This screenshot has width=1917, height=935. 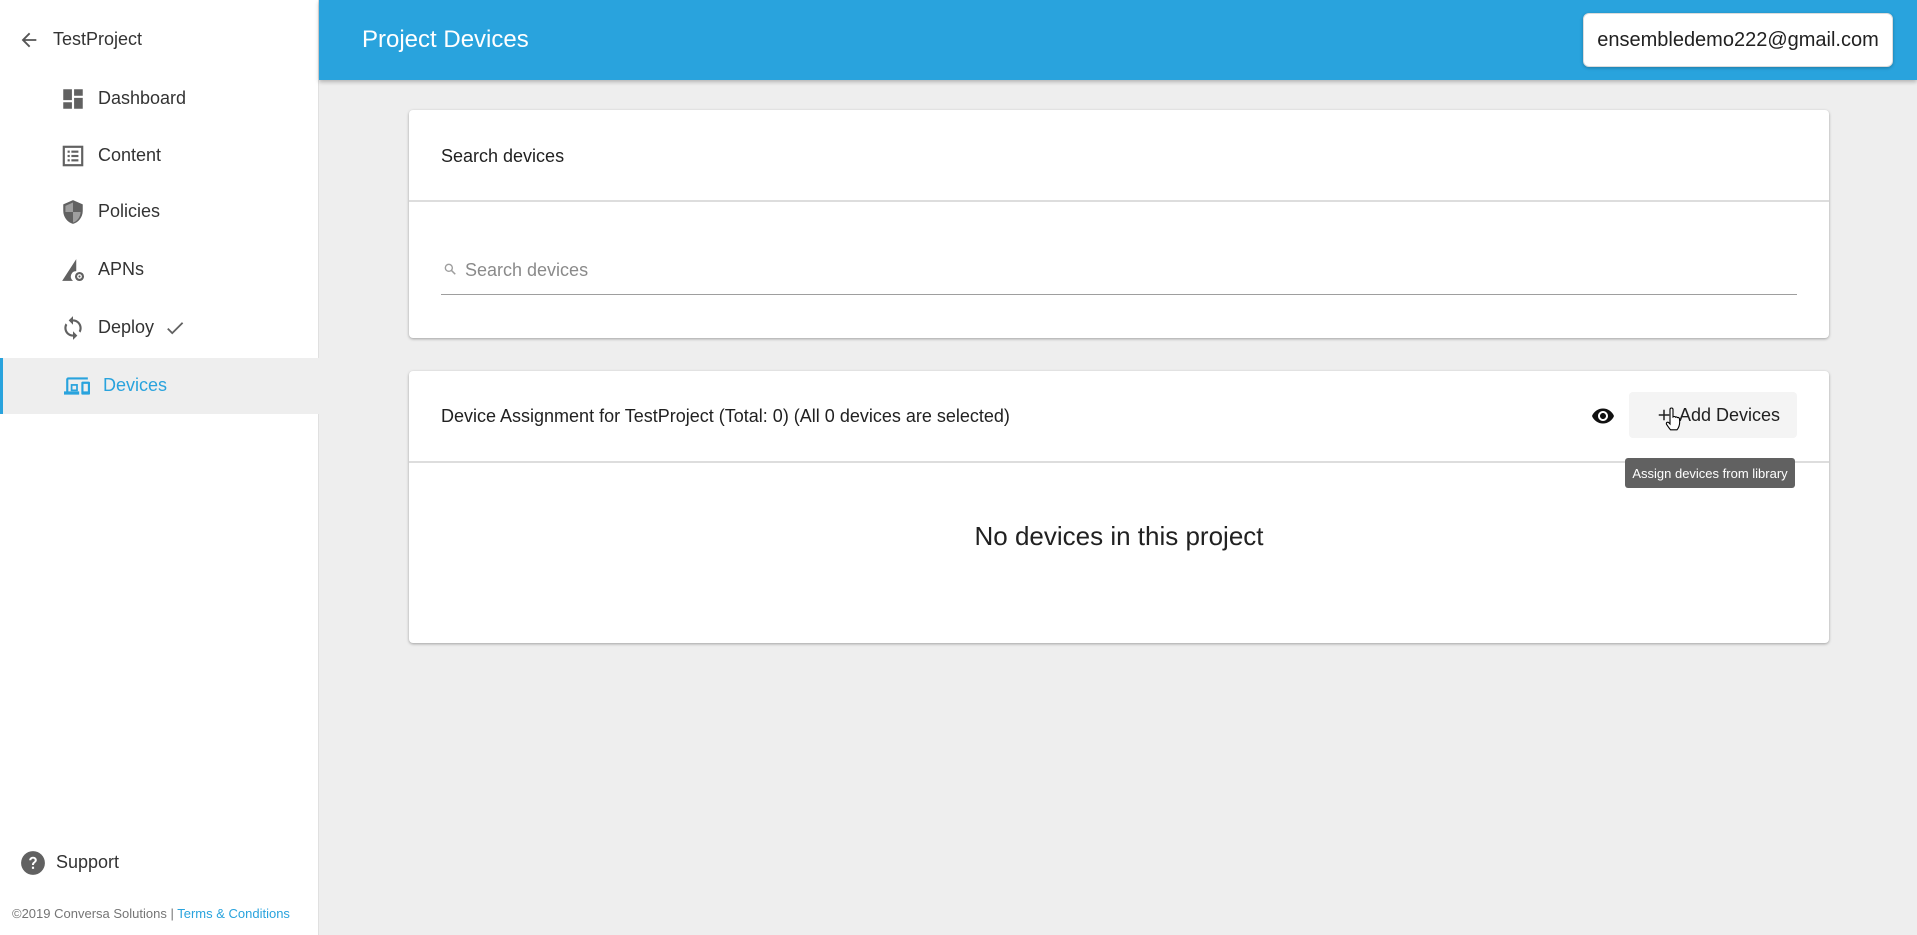 I want to click on card-title: Search devices, so click(x=503, y=156).